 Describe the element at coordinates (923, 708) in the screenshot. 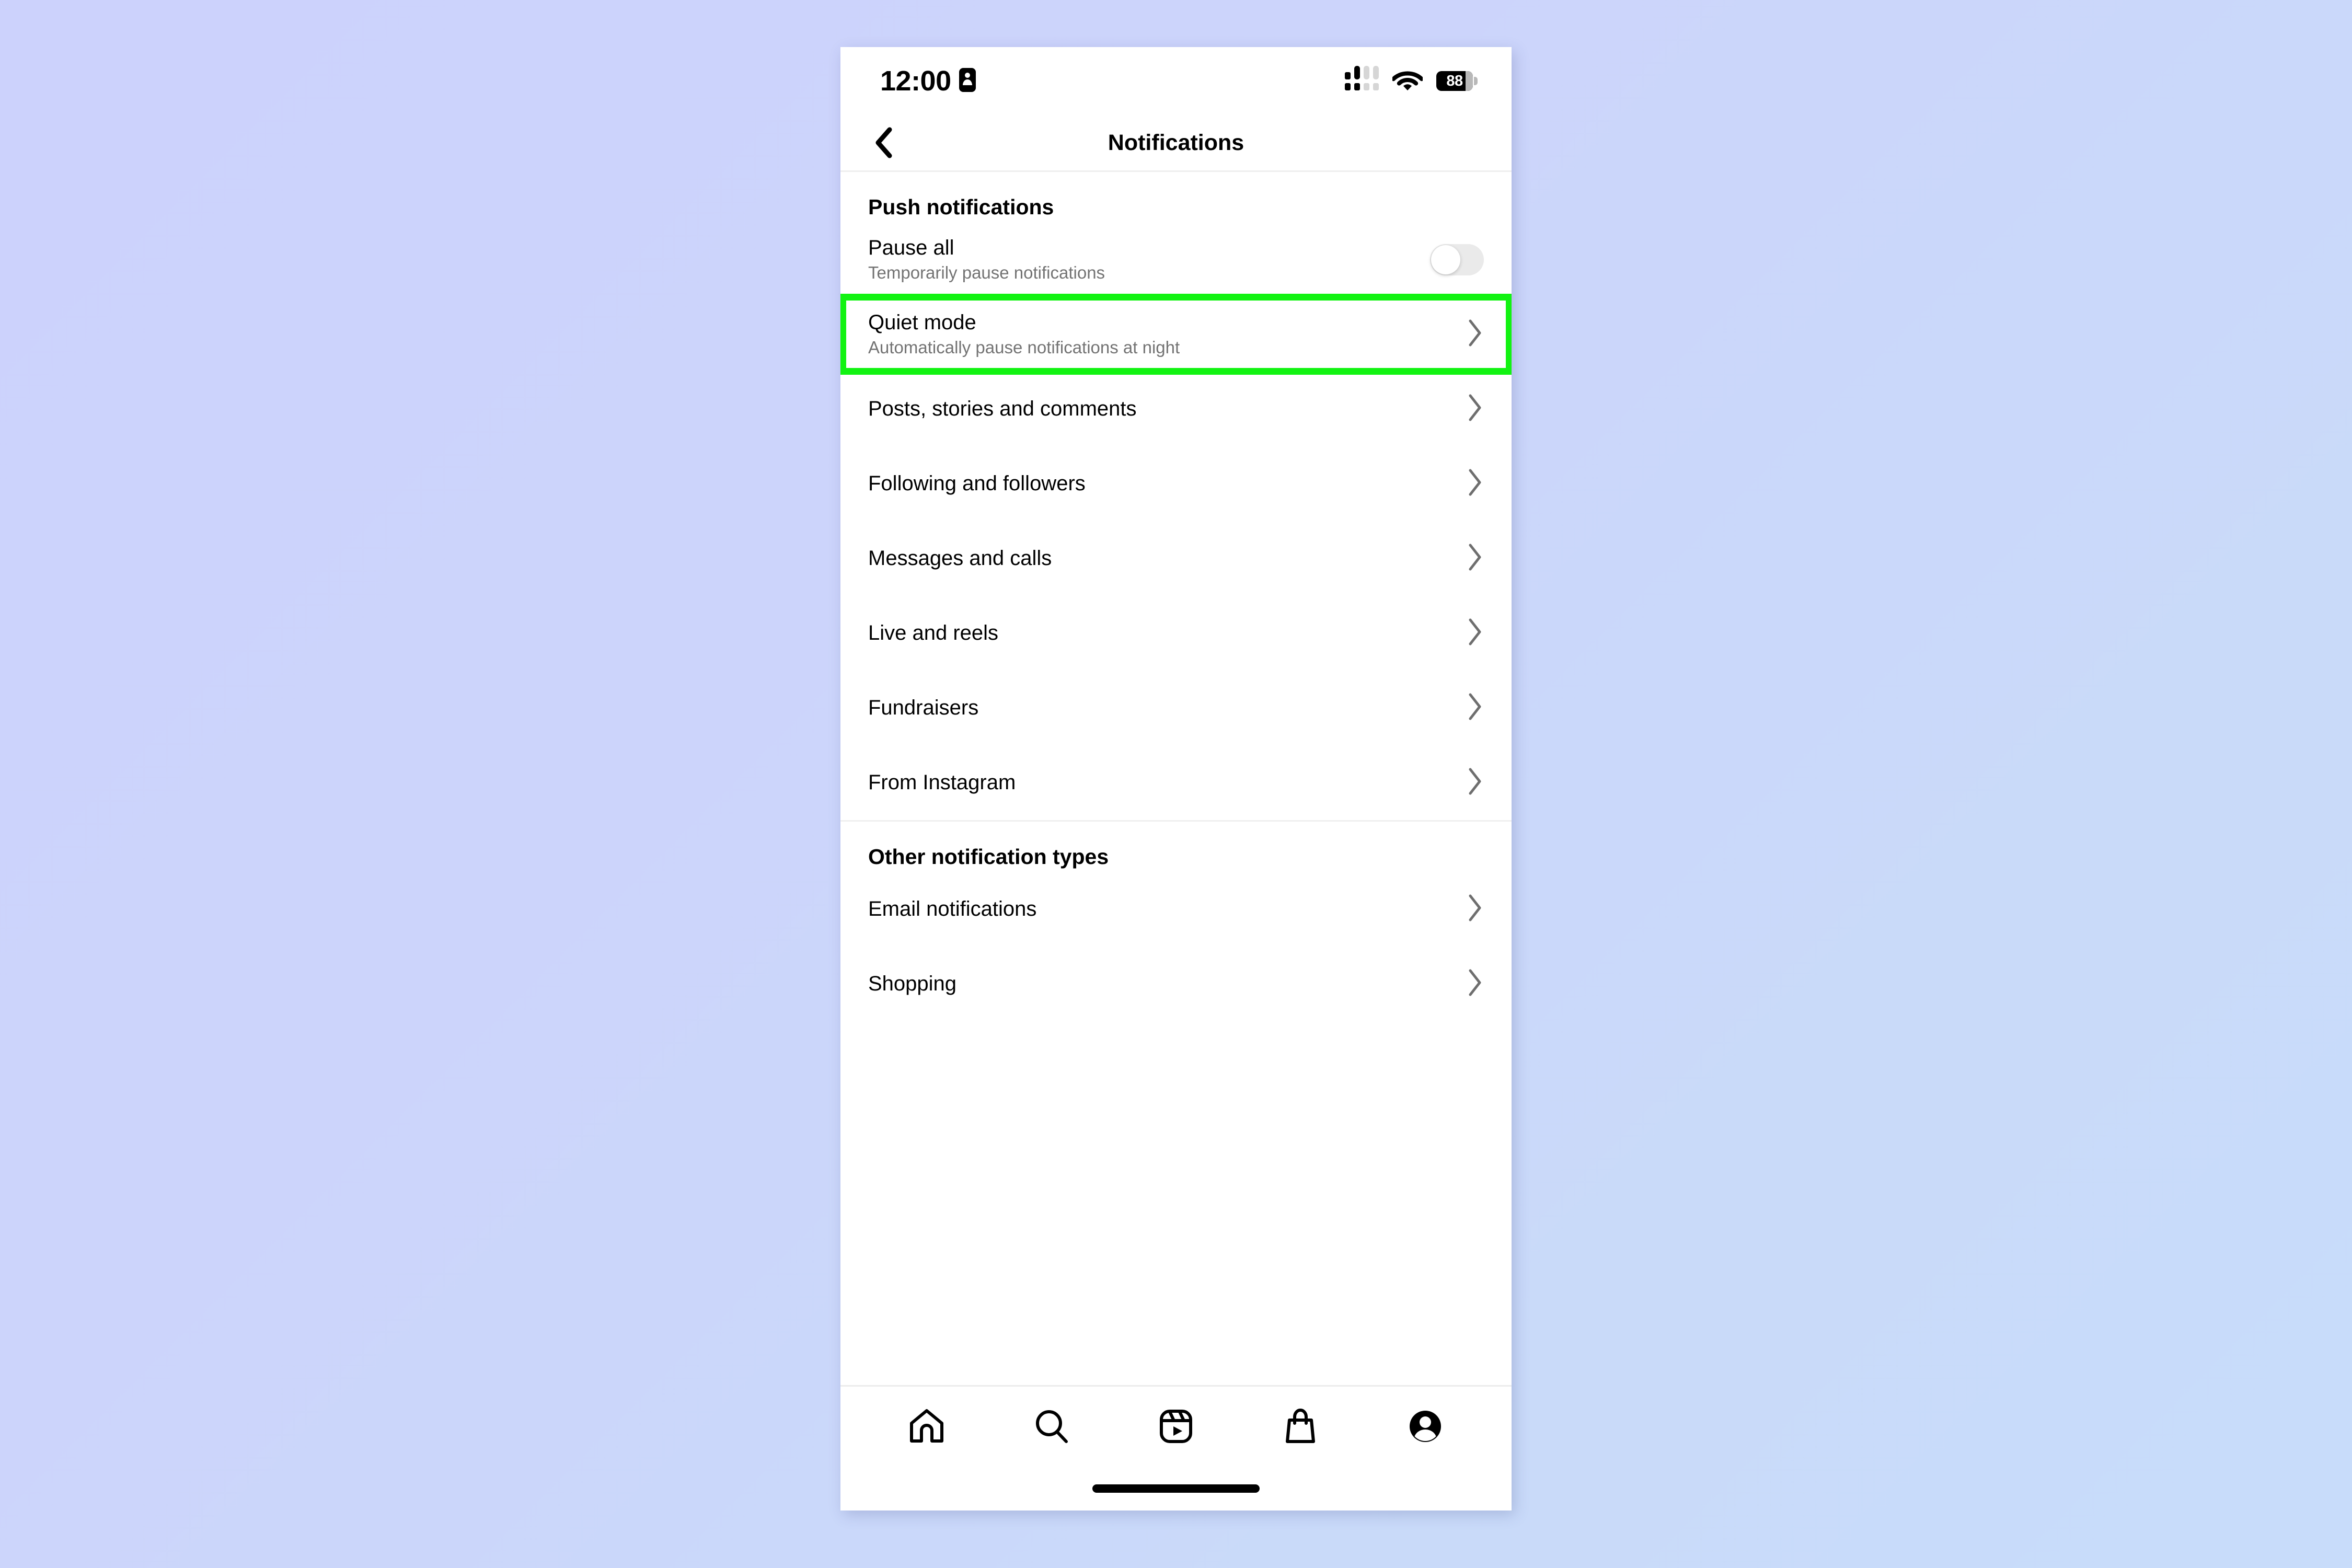

I see `row-title: Fundraisers` at that location.